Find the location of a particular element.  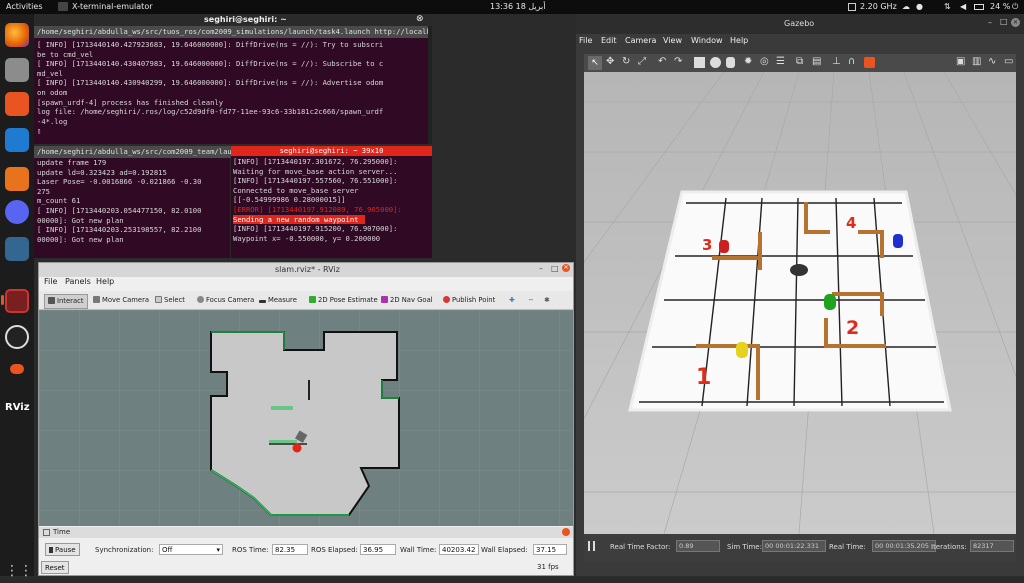

terminal-line: [ INFO] [1713440203.054477150, 82.0100 is located at coordinates (119, 210).